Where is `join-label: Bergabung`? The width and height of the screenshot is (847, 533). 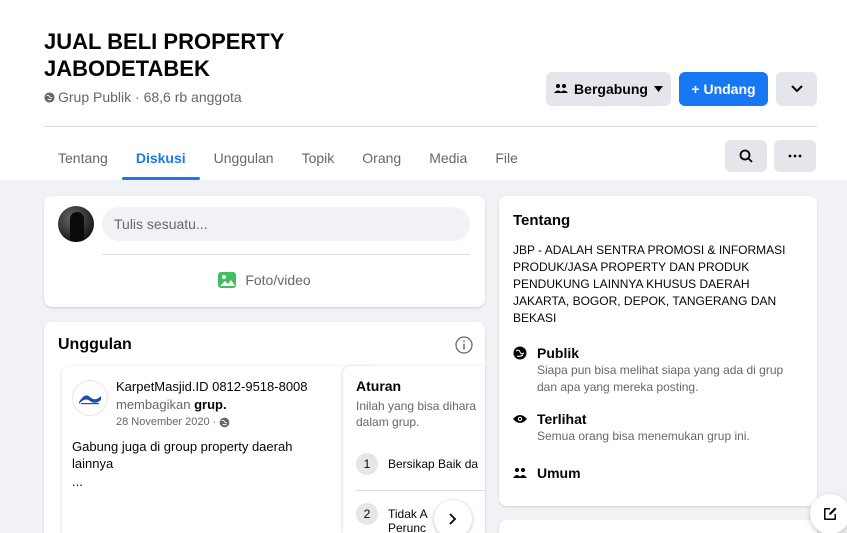 join-label: Bergabung is located at coordinates (611, 89).